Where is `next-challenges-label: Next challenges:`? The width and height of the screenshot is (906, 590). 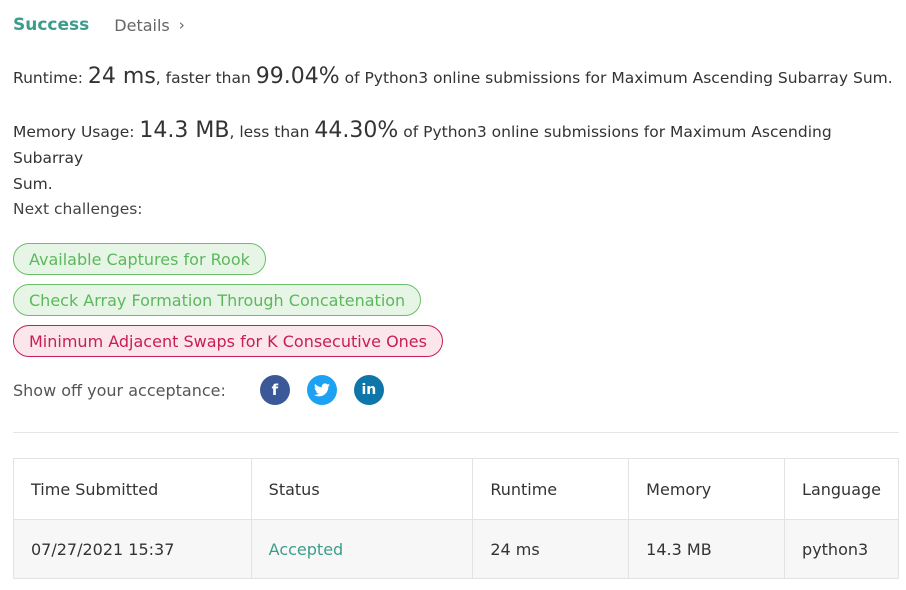
next-challenges-label: Next challenges: is located at coordinates (78, 209).